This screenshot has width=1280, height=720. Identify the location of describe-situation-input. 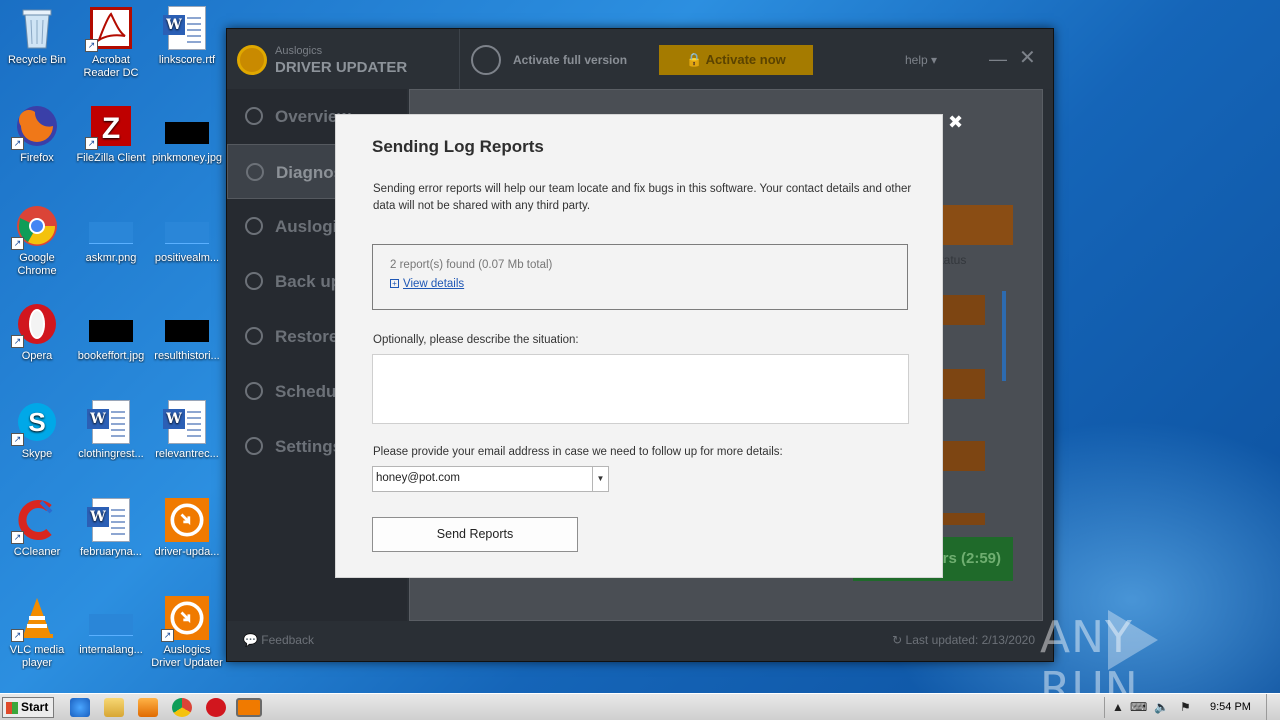
(640, 389).